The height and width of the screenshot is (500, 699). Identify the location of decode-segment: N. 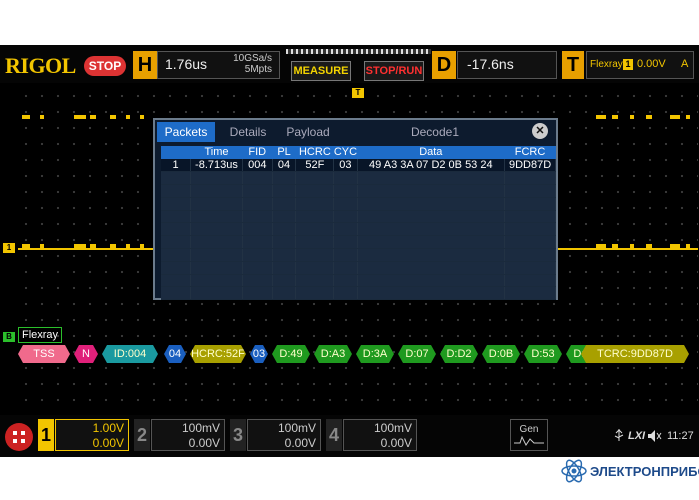
(86, 354).